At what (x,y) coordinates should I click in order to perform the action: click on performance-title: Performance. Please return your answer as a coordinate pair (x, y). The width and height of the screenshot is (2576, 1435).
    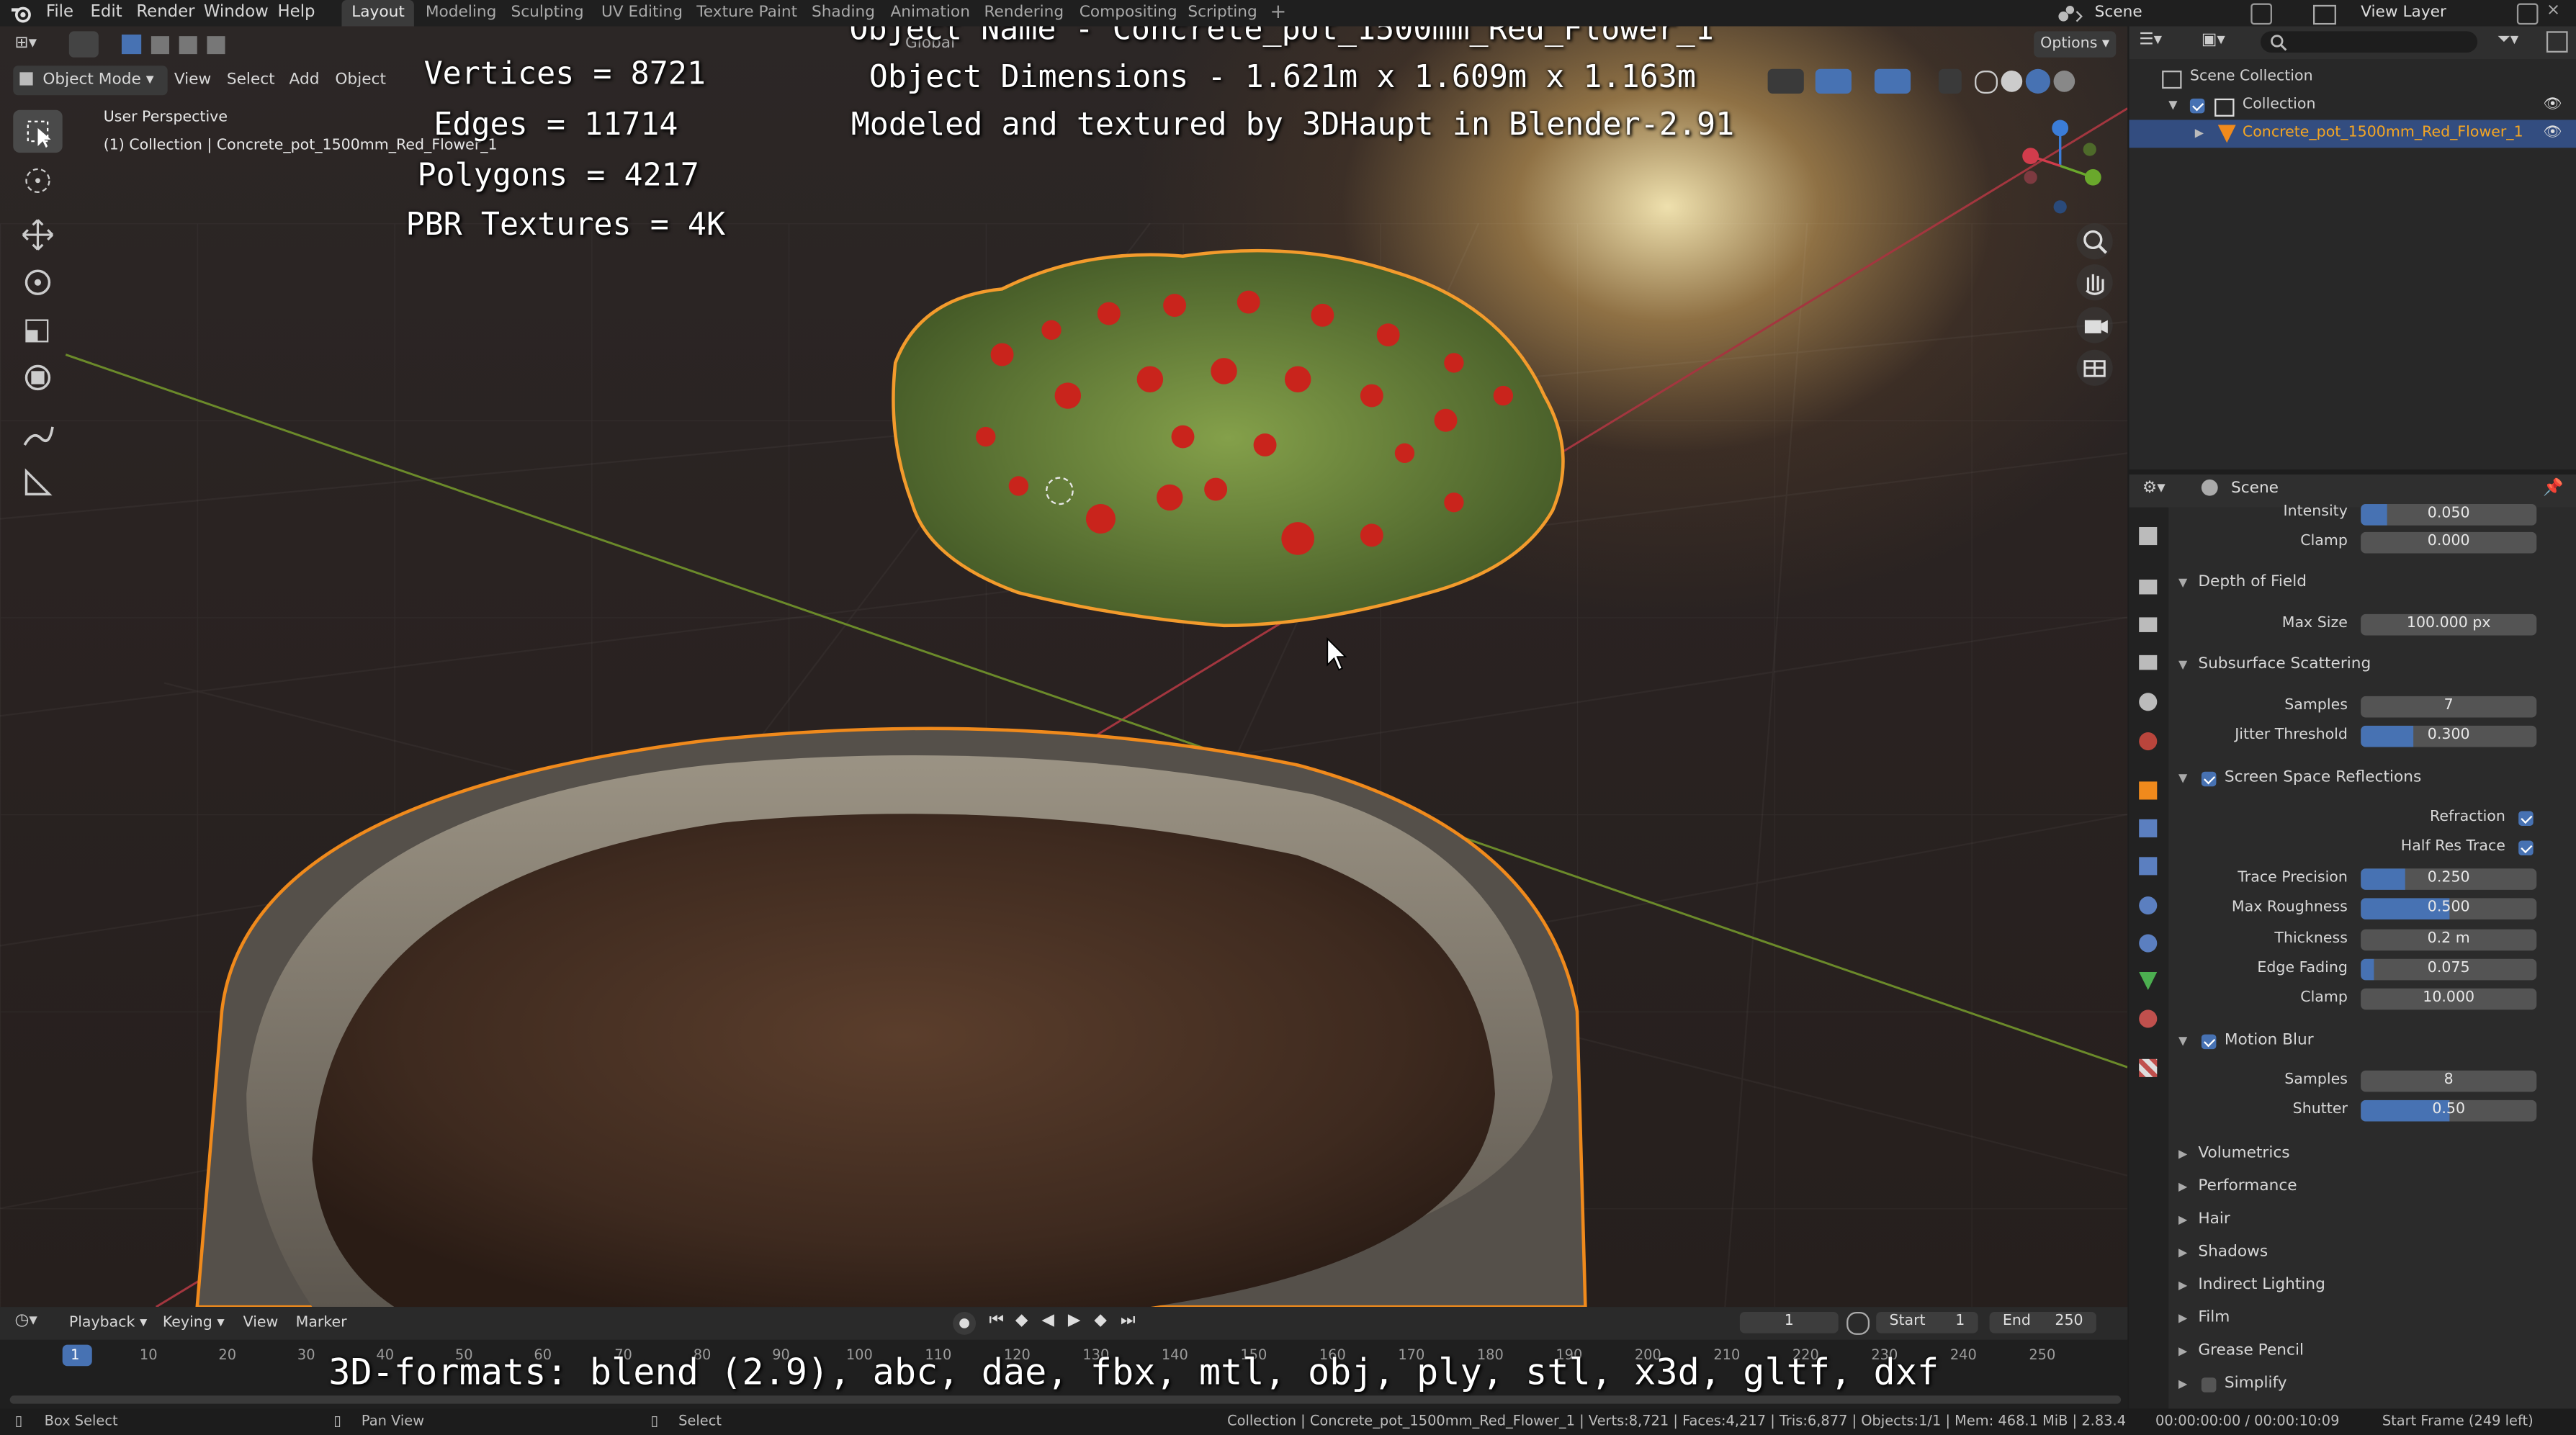
    Looking at the image, I should click on (2247, 1186).